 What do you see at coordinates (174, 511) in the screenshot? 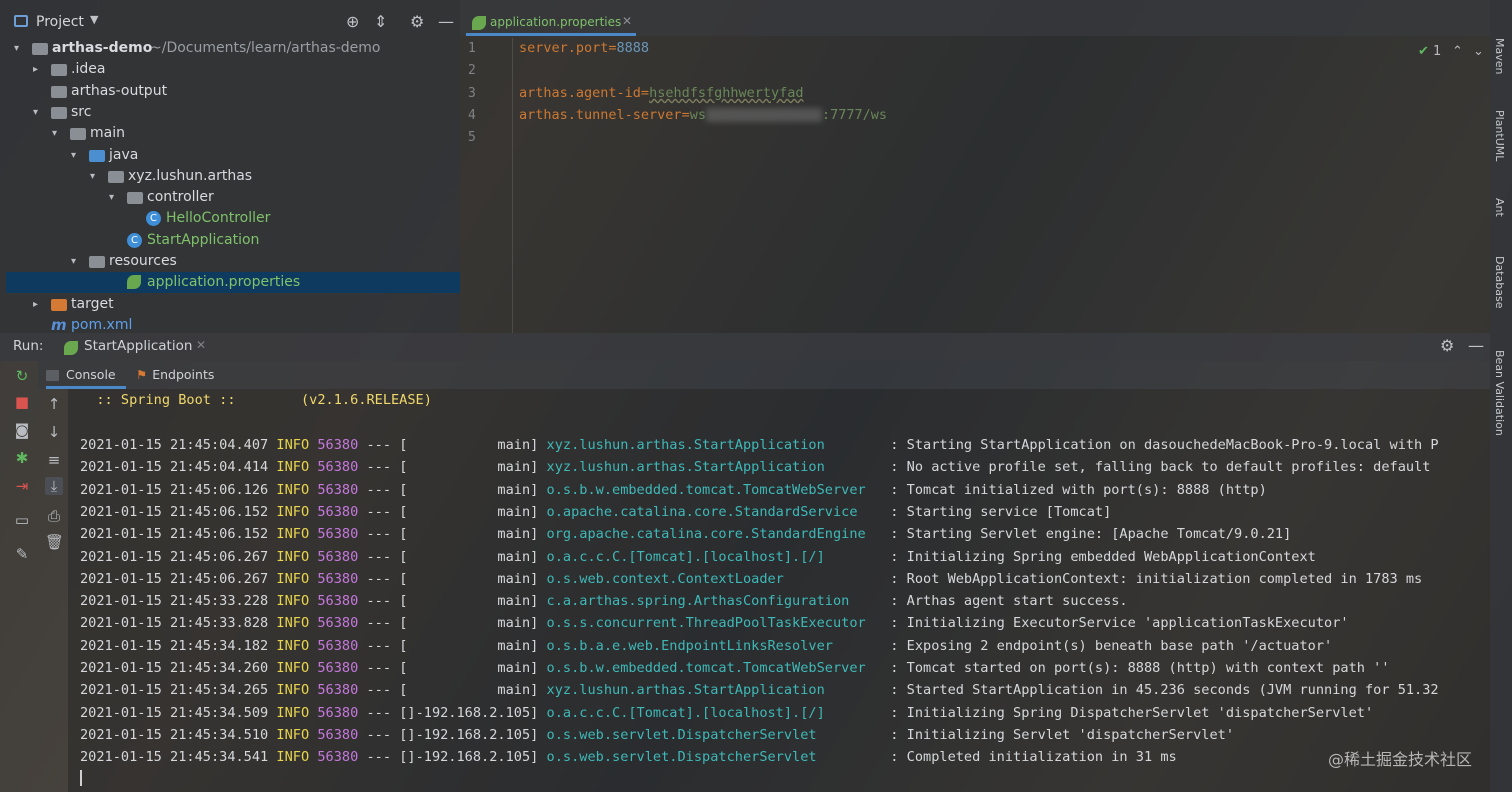
I see `log-timestamp: 2021-01-15 21:45:06.152` at bounding box center [174, 511].